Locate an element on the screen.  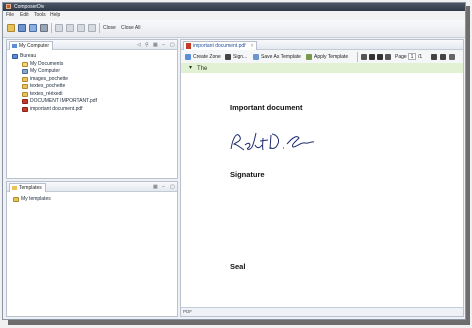
close-all-button: Close All is located at coordinates (130, 28).